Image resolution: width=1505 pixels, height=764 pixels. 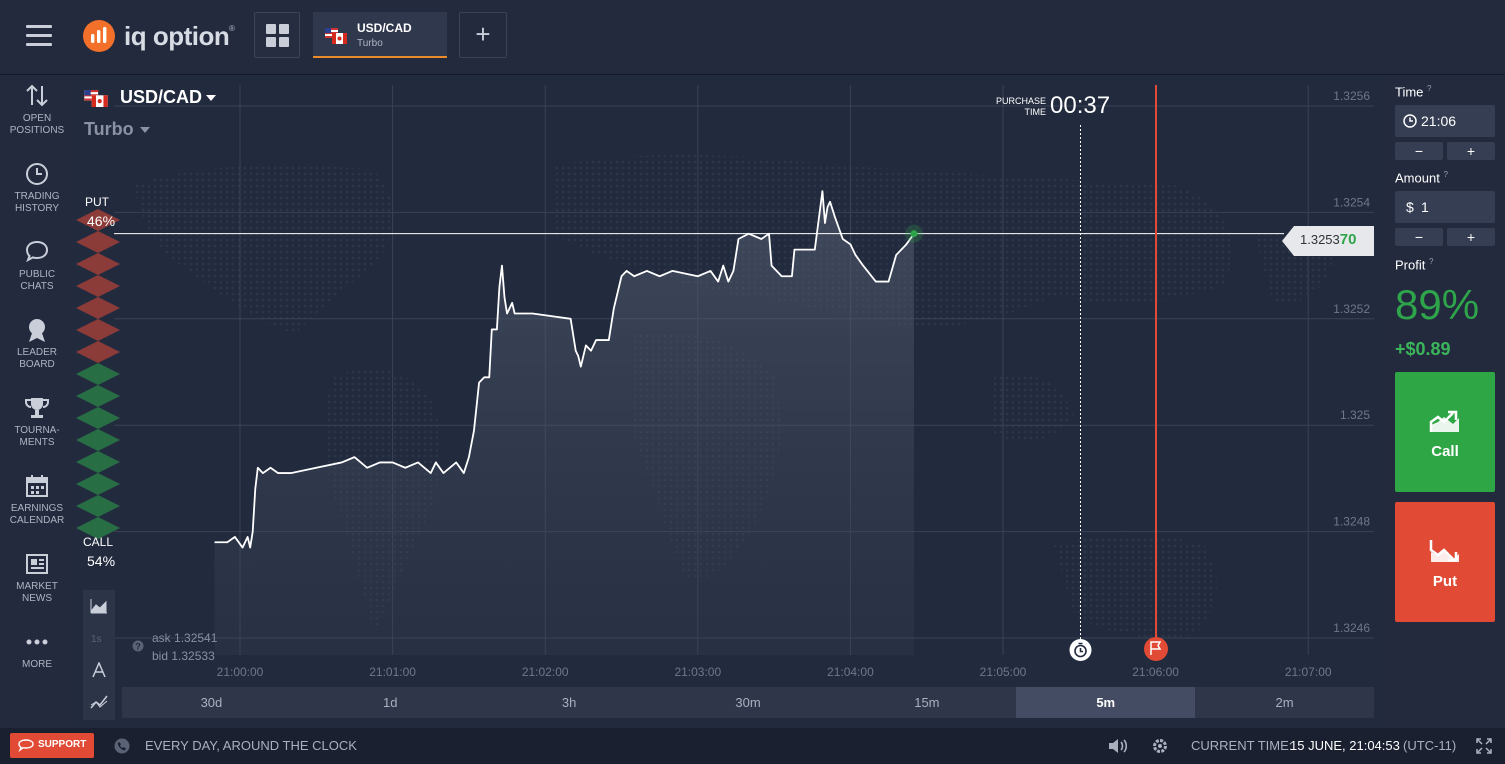 What do you see at coordinates (1471, 151) in the screenshot?
I see `time-plus-button: +` at bounding box center [1471, 151].